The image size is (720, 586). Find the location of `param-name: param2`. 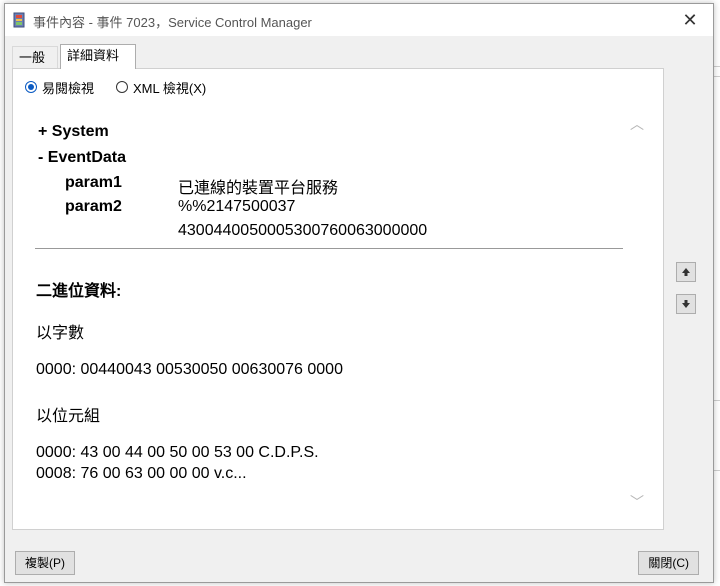

param-name: param2 is located at coordinates (93, 206).